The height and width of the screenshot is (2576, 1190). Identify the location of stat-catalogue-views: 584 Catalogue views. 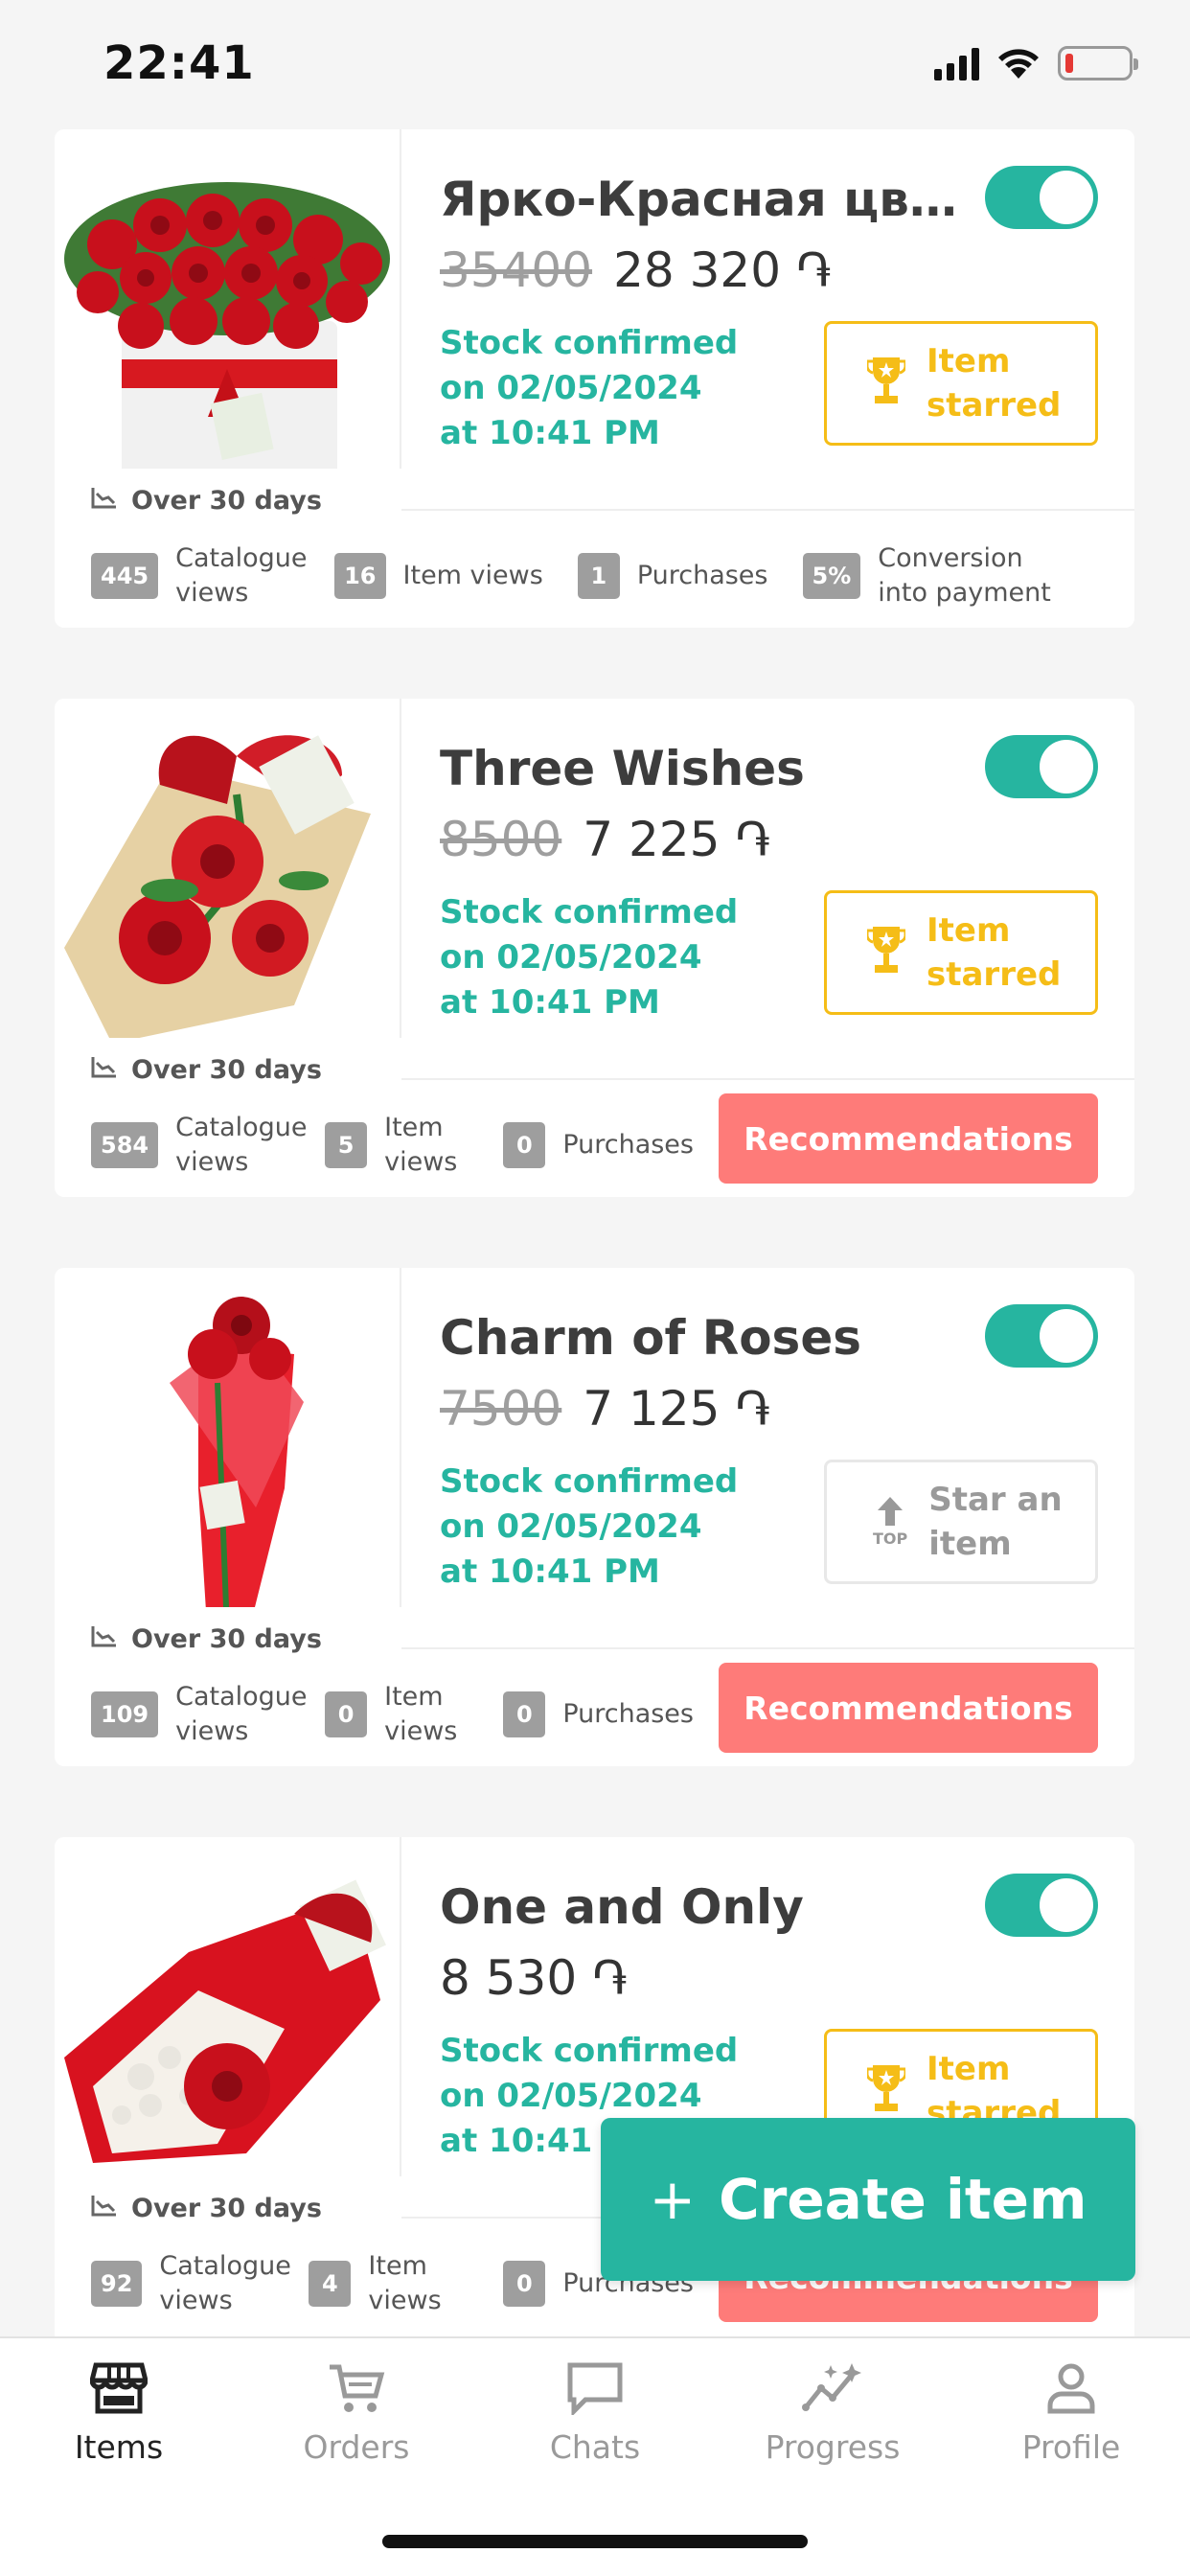
(199, 1145).